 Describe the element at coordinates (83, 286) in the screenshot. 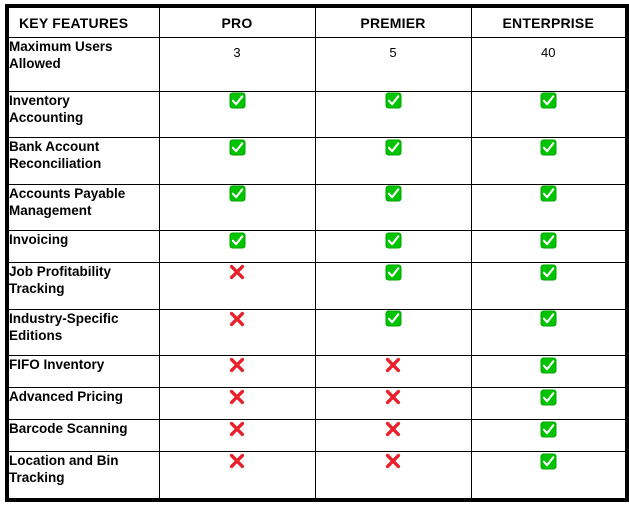

I see `feature-name-cell: Job Profitability Tracking` at that location.